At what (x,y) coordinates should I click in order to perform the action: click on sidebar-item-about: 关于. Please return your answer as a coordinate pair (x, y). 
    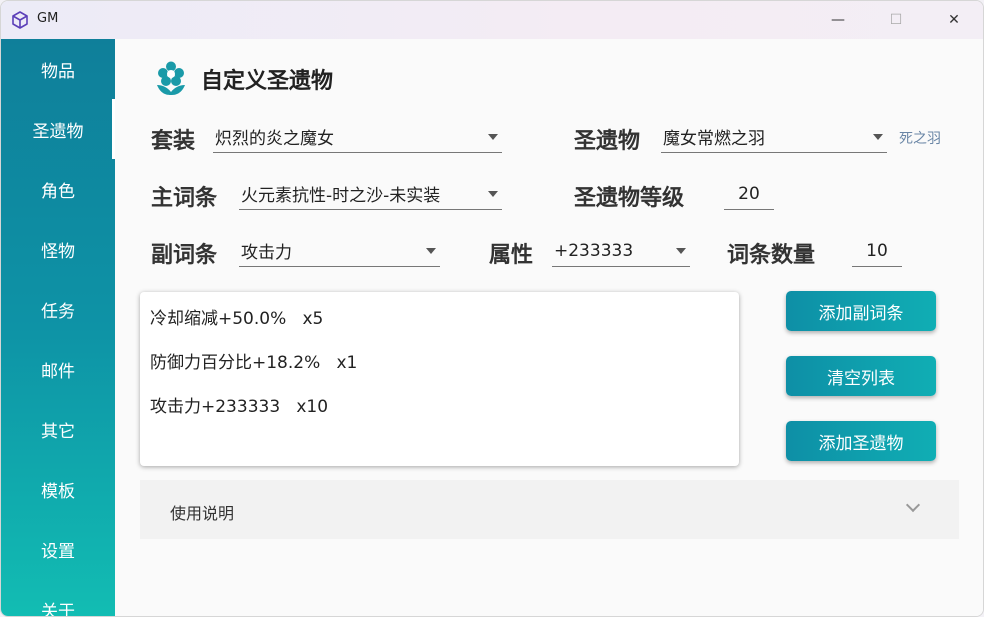
    Looking at the image, I should click on (58, 598).